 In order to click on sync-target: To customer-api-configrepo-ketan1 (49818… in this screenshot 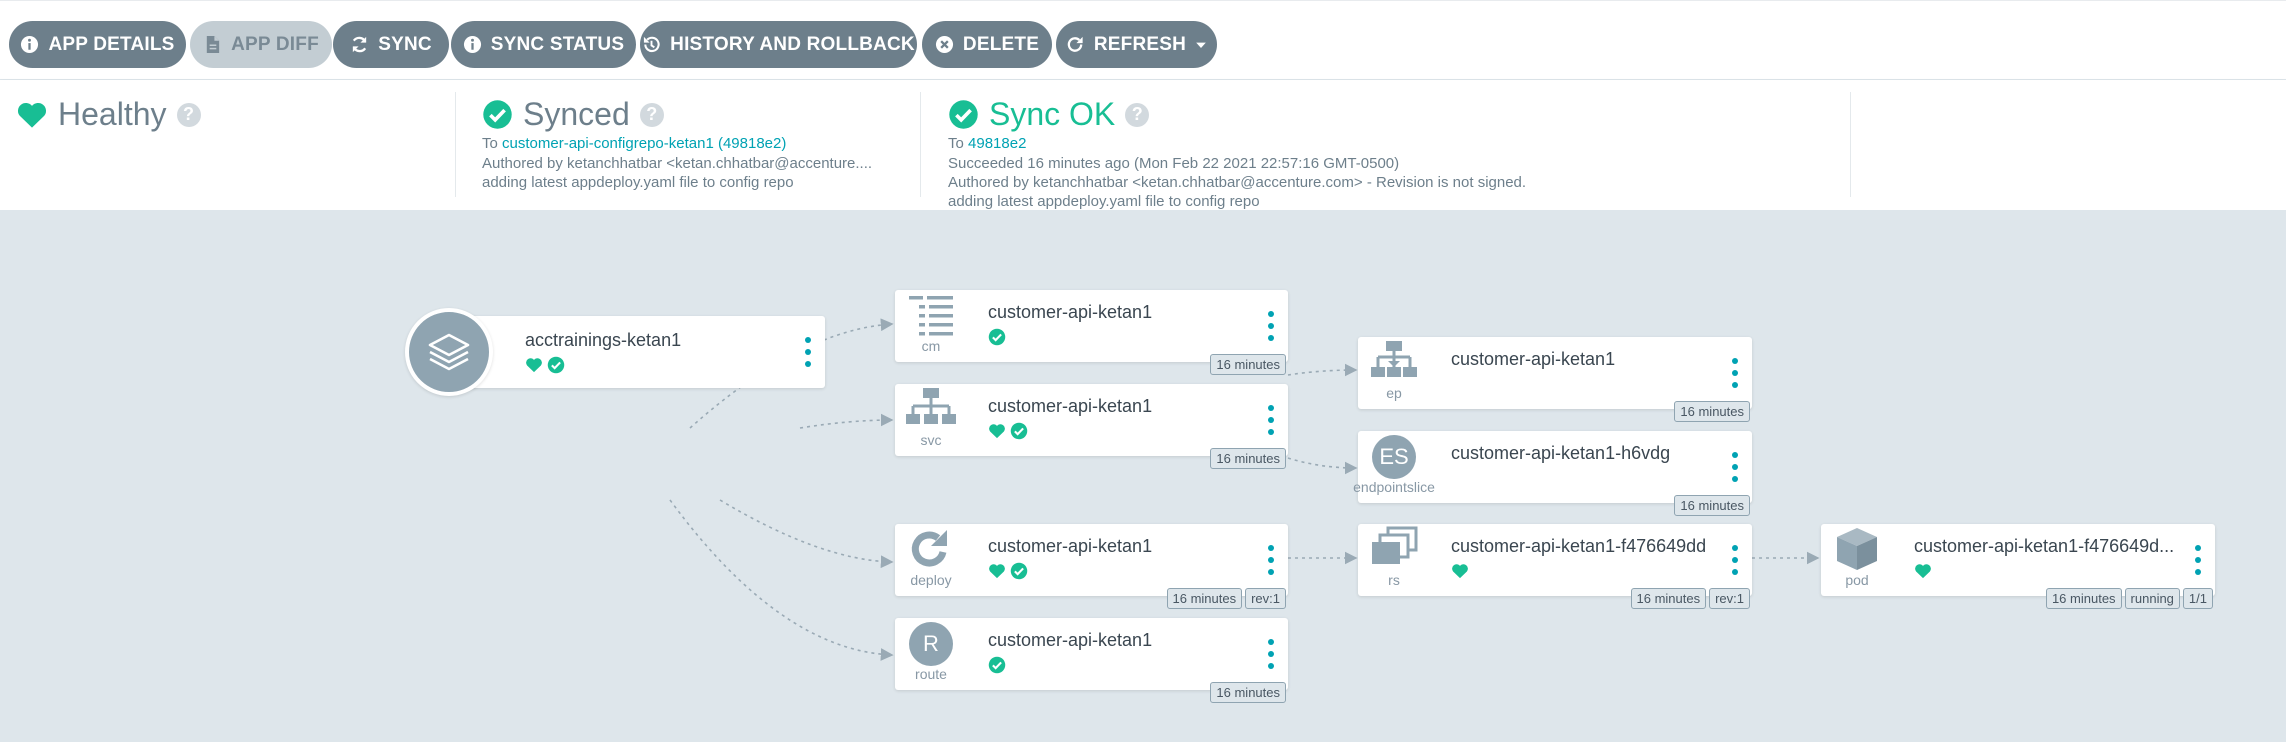, I will do `click(634, 143)`.